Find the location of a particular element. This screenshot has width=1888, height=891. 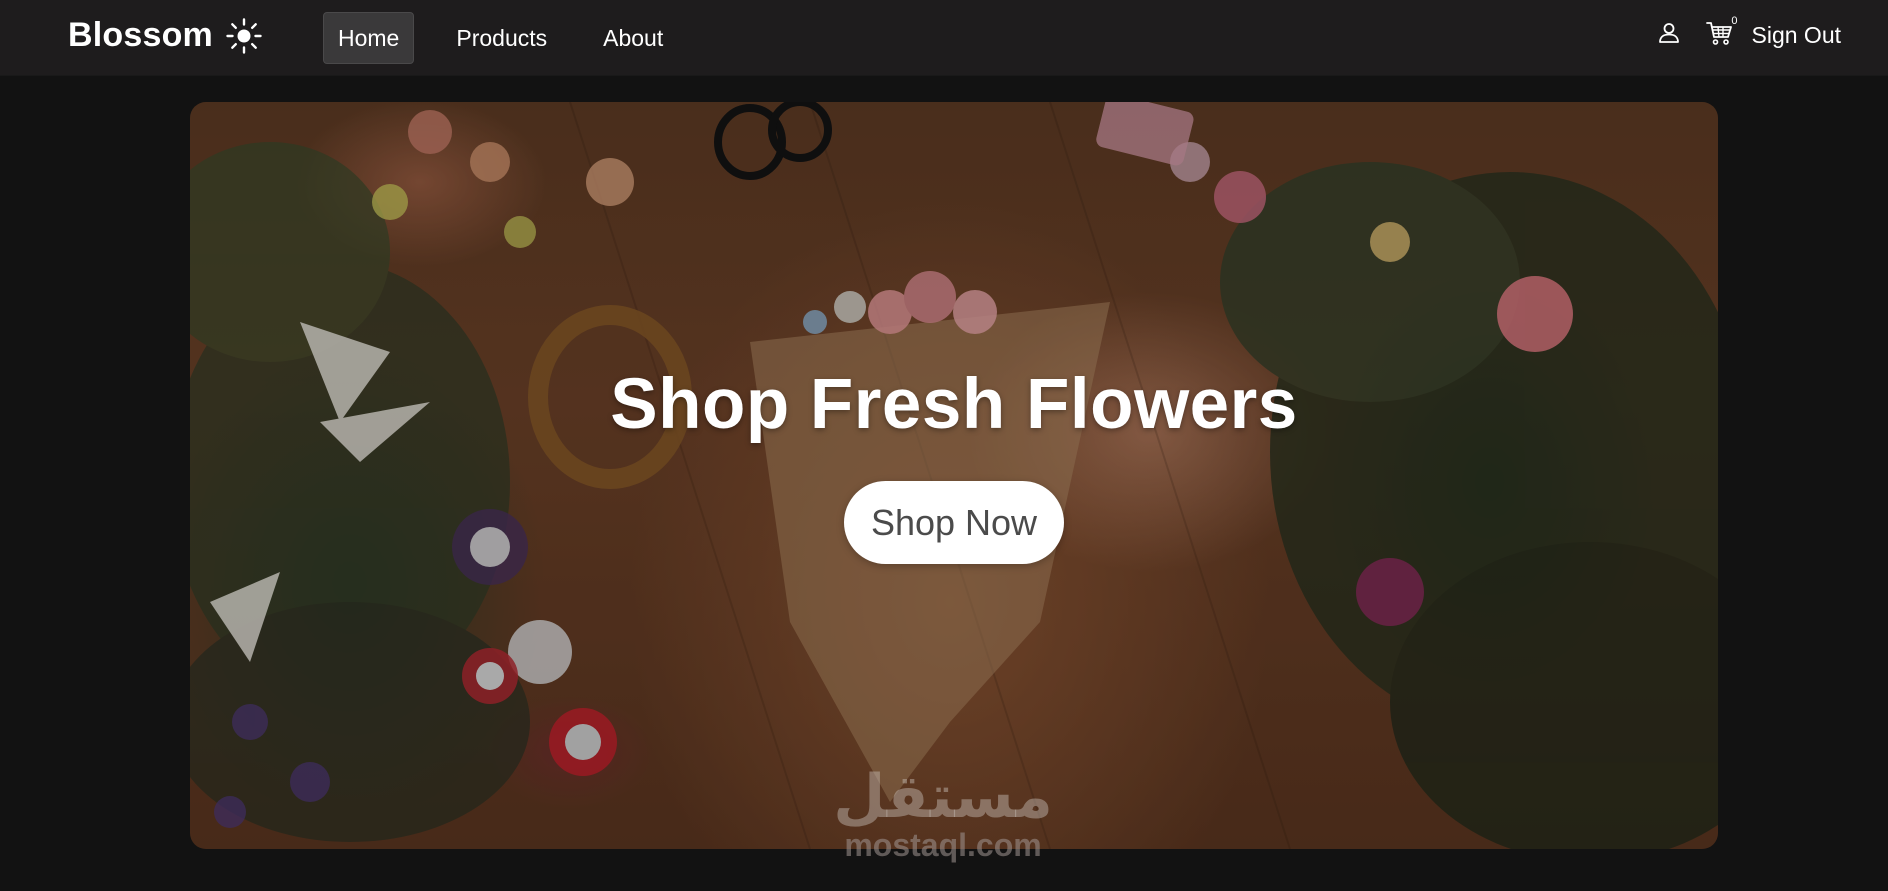

account-button is located at coordinates (1669, 35).